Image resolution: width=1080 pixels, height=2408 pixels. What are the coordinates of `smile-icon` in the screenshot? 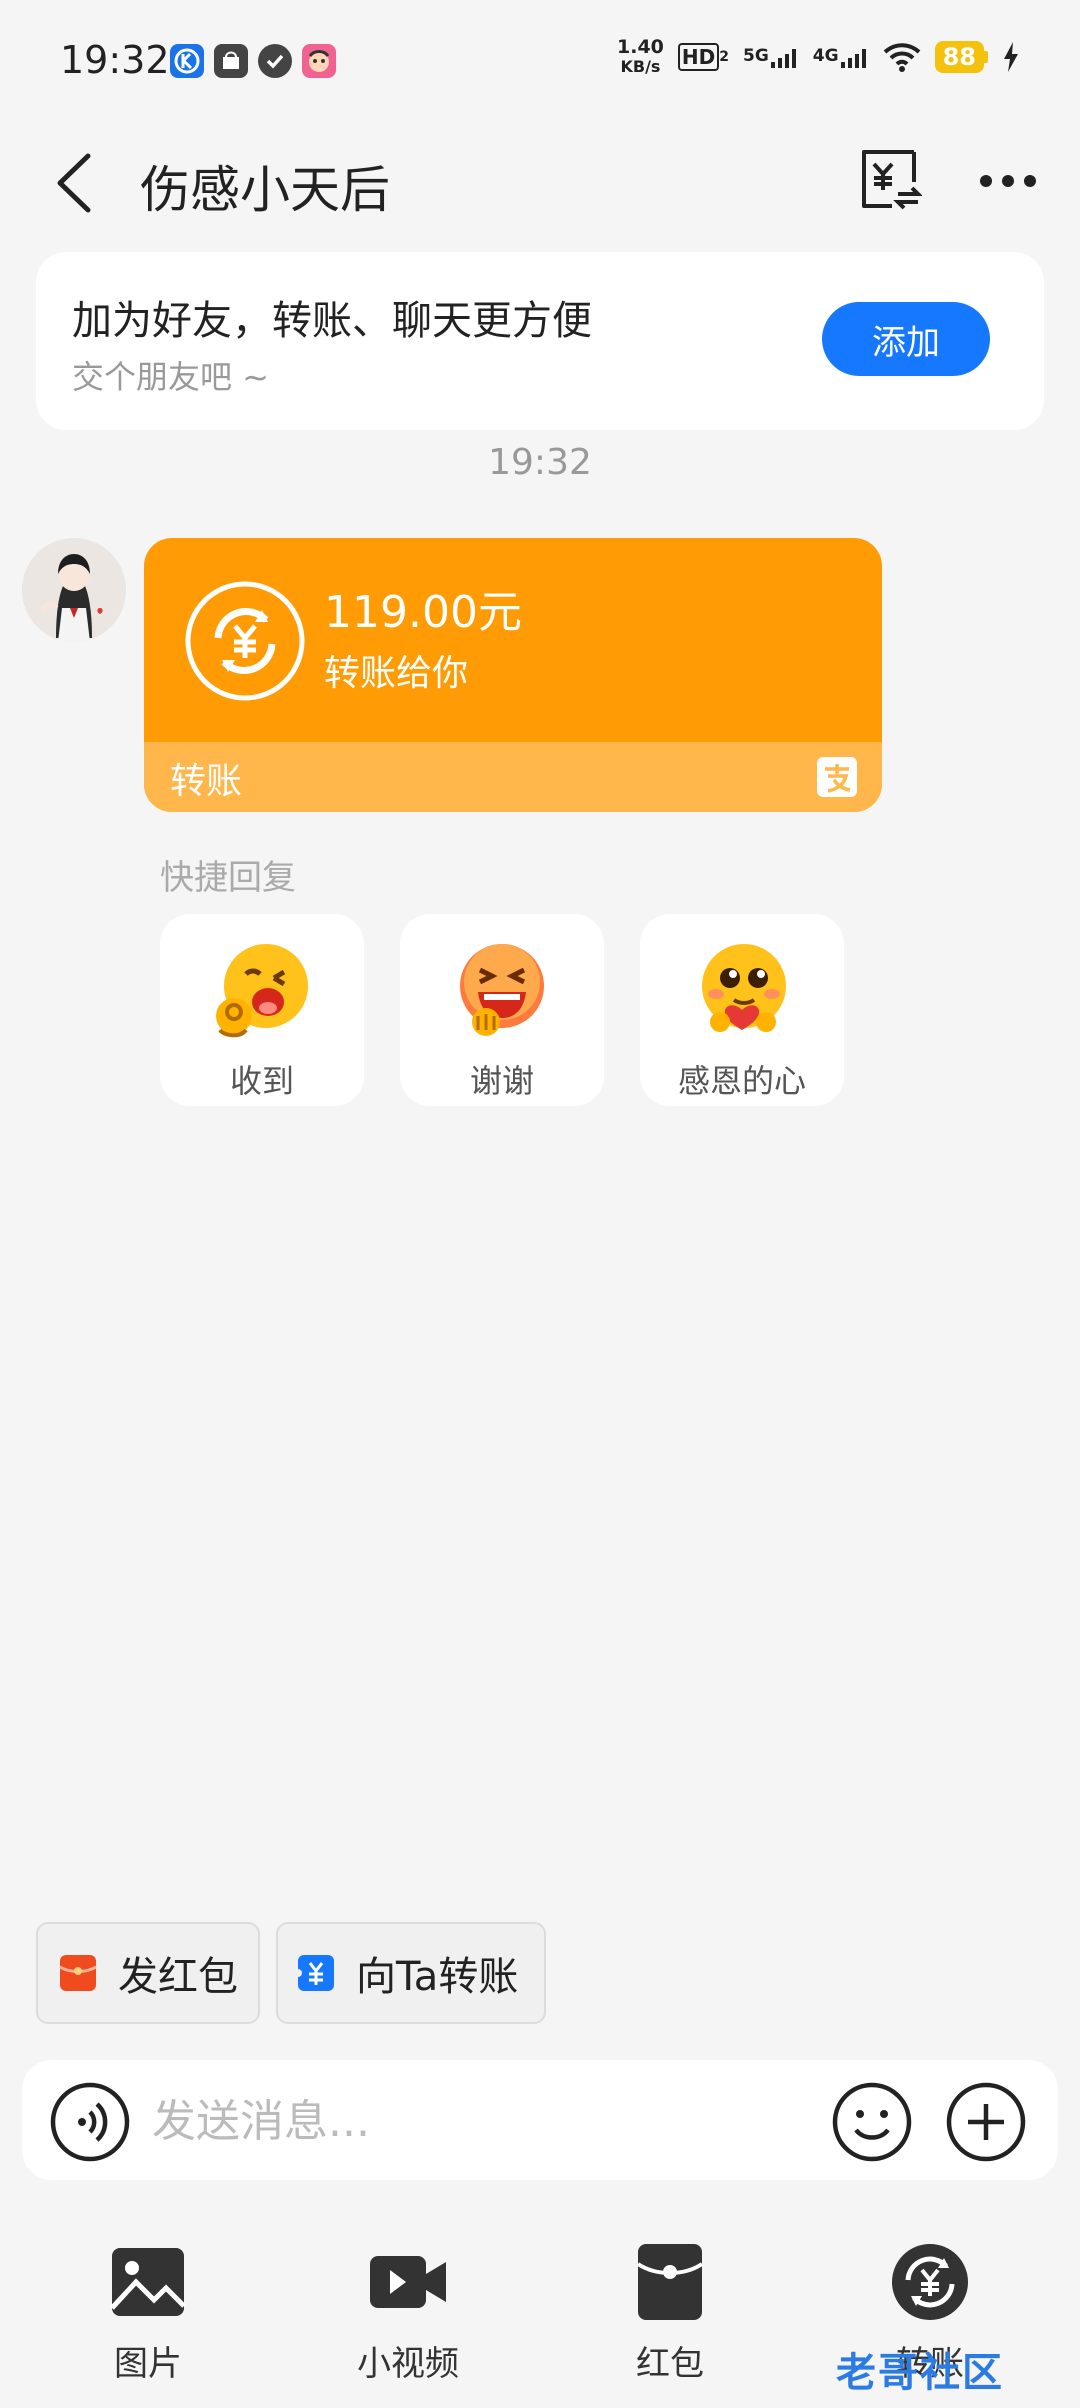 It's located at (872, 2122).